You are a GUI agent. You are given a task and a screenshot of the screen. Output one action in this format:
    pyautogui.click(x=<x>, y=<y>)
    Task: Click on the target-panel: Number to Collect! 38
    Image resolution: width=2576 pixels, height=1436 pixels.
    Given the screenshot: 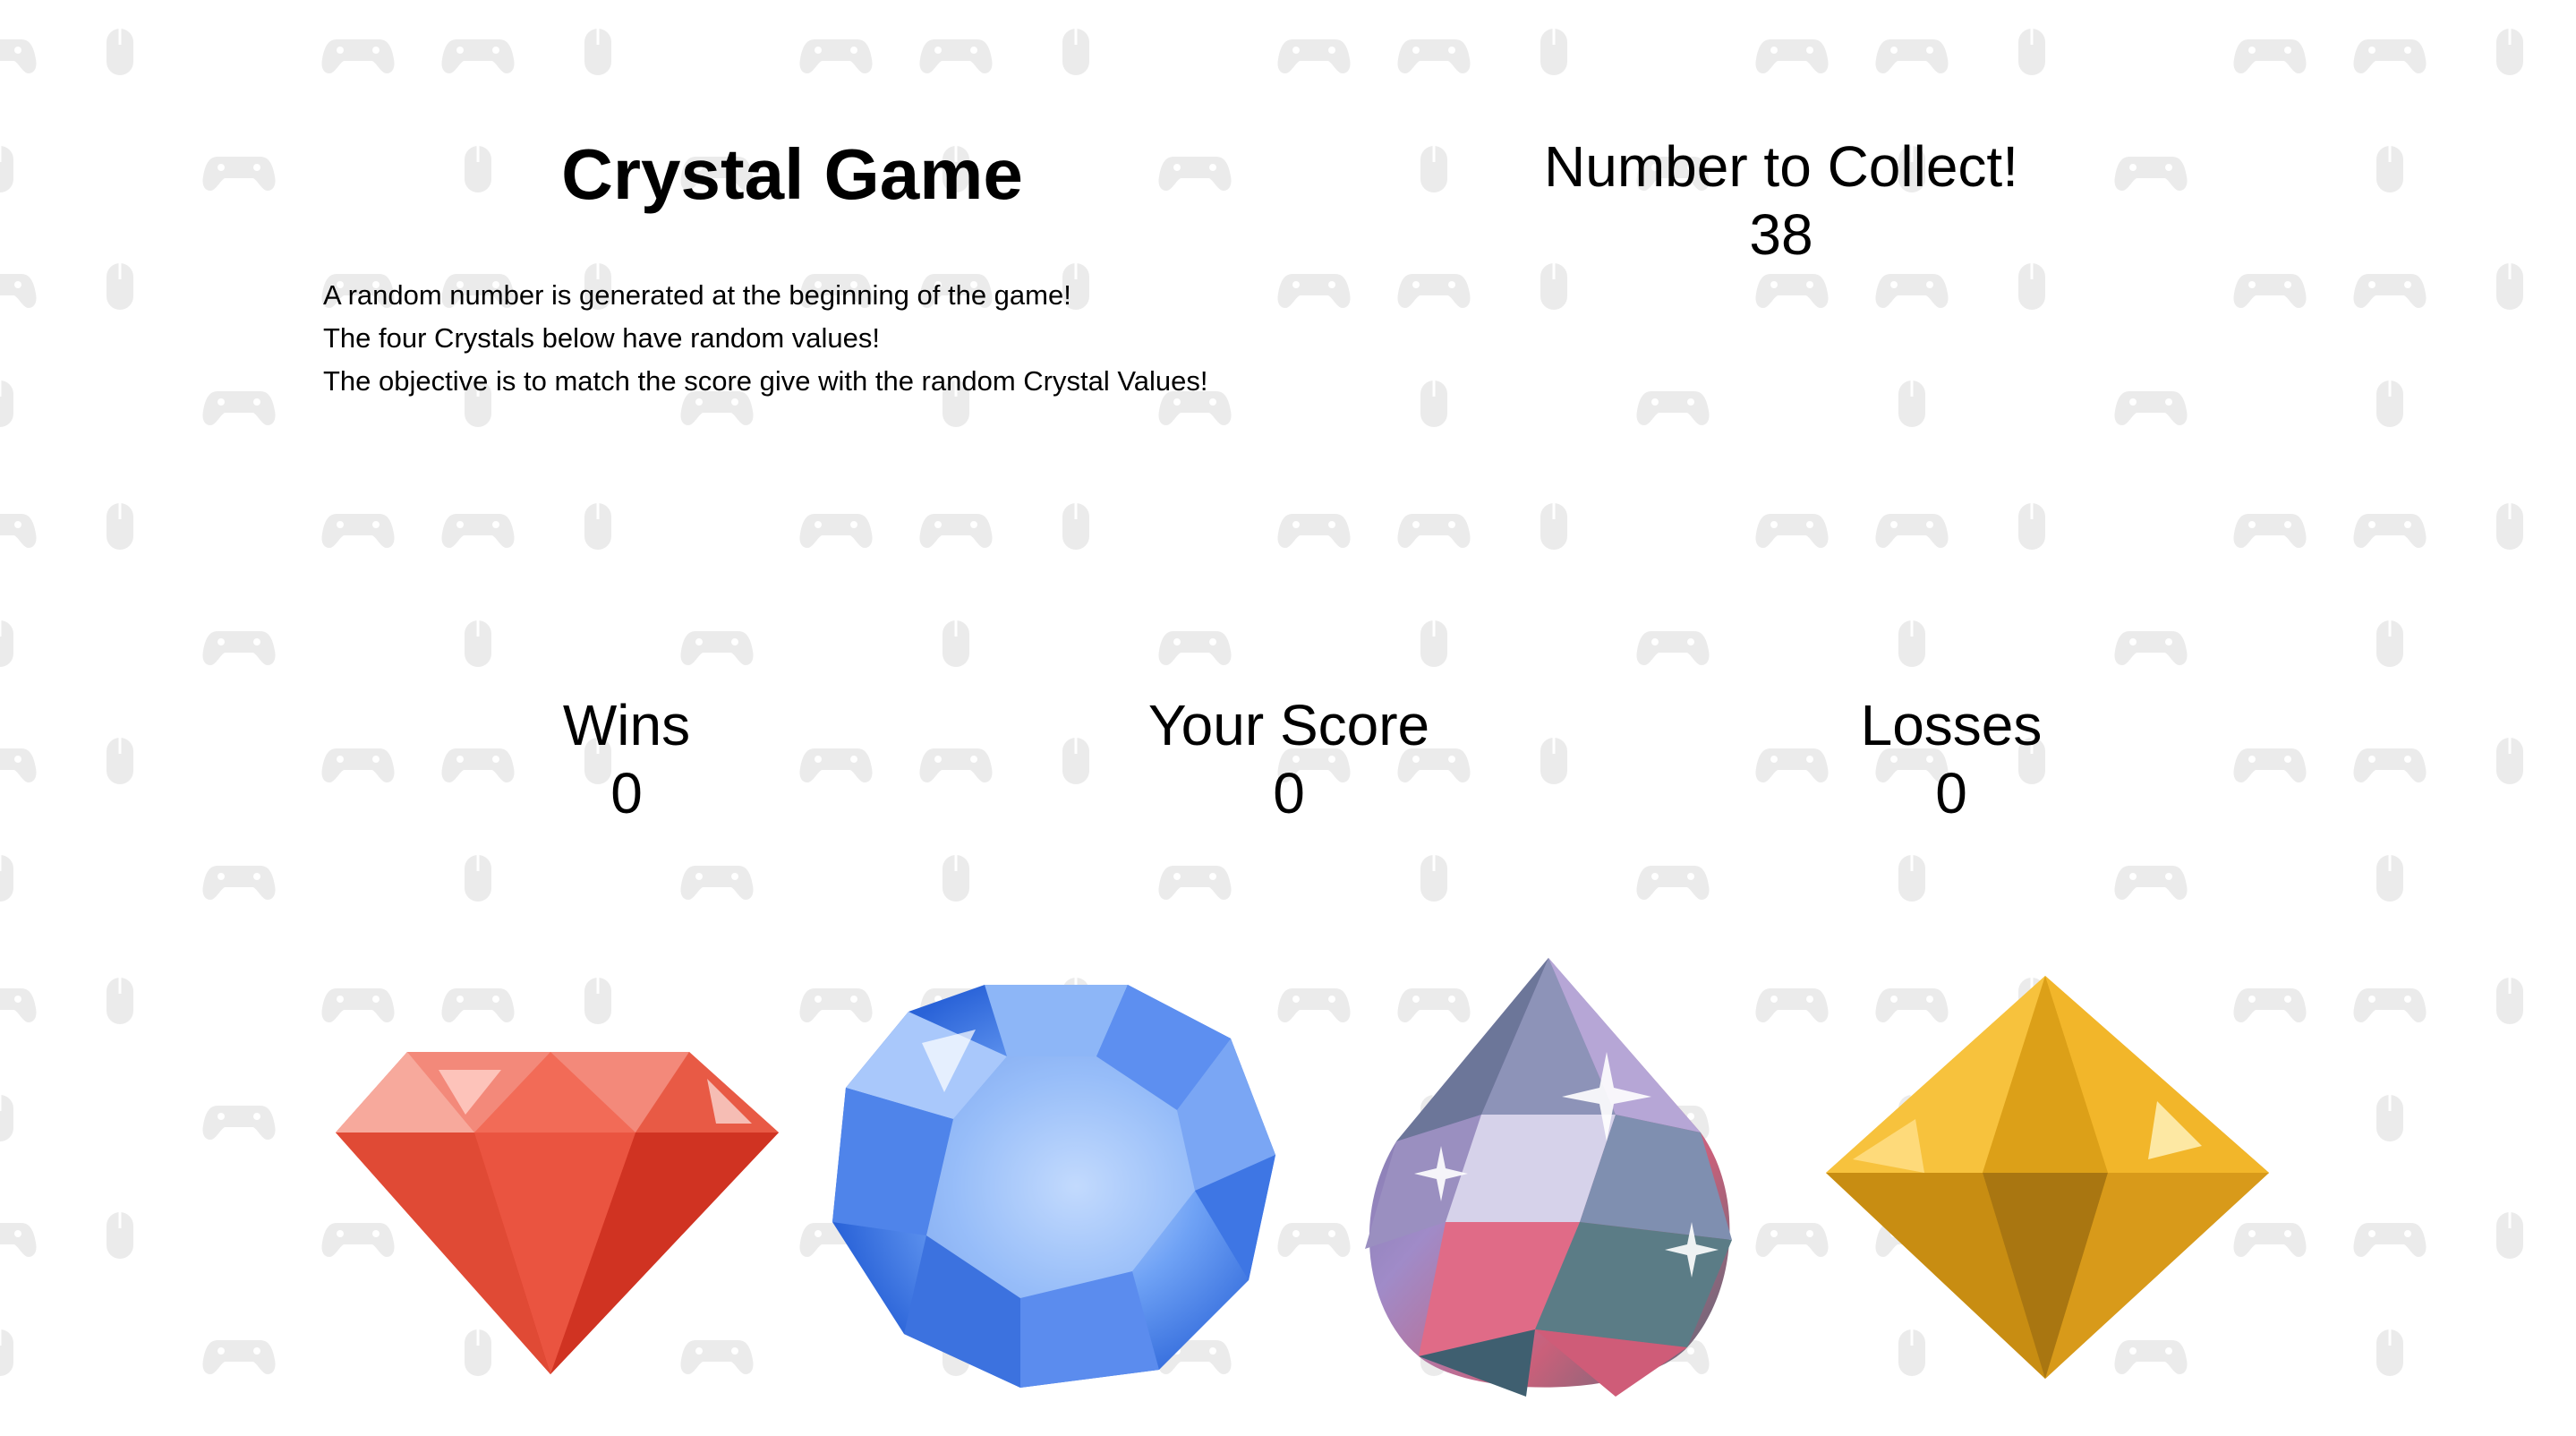 What is the action you would take?
    pyautogui.click(x=1781, y=200)
    